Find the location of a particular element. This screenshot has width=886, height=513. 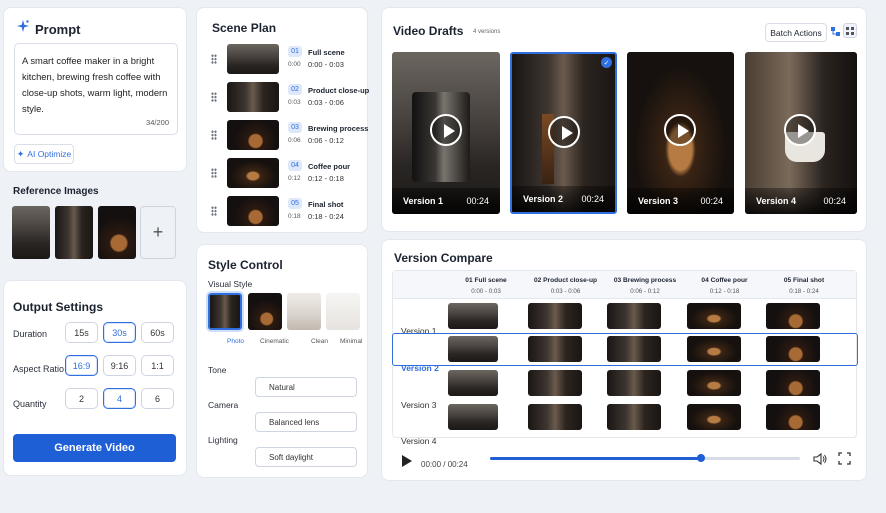

compare-column-title: 04 Coffee pour is located at coordinates (724, 280).